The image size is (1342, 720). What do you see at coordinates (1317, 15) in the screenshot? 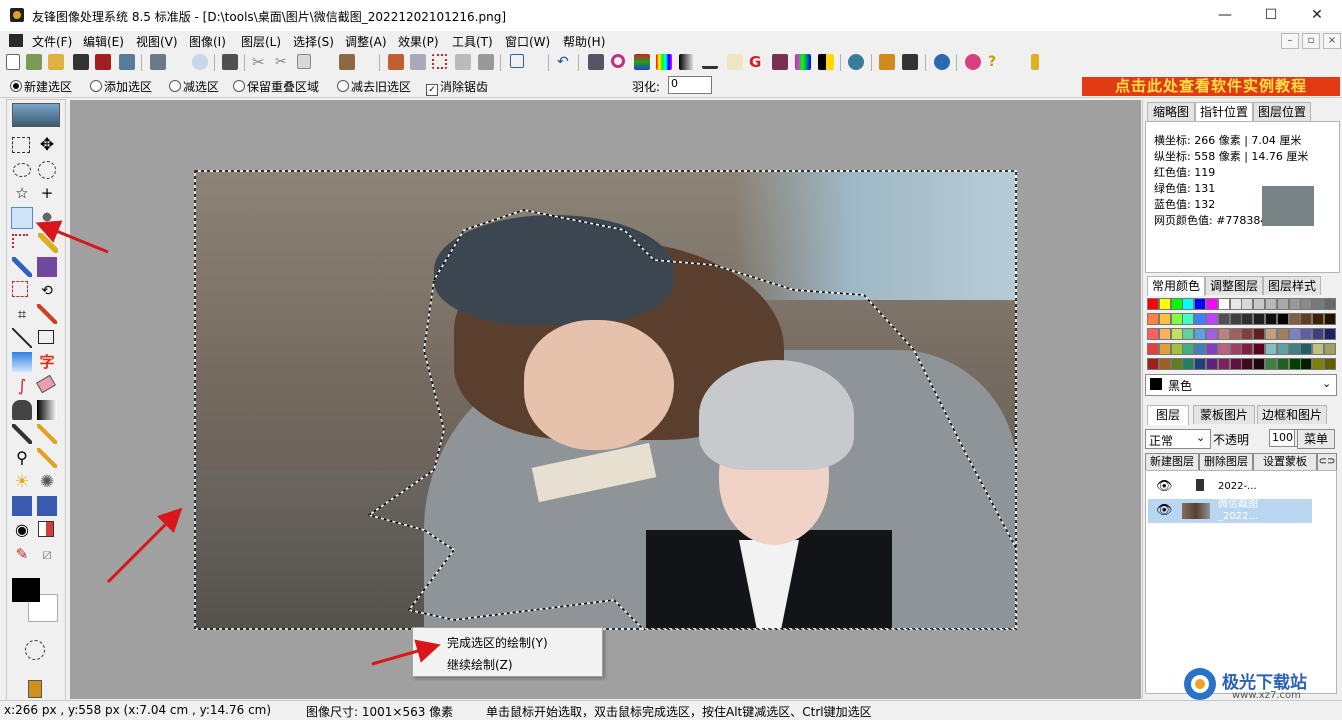
I see `close-button: ✕` at bounding box center [1317, 15].